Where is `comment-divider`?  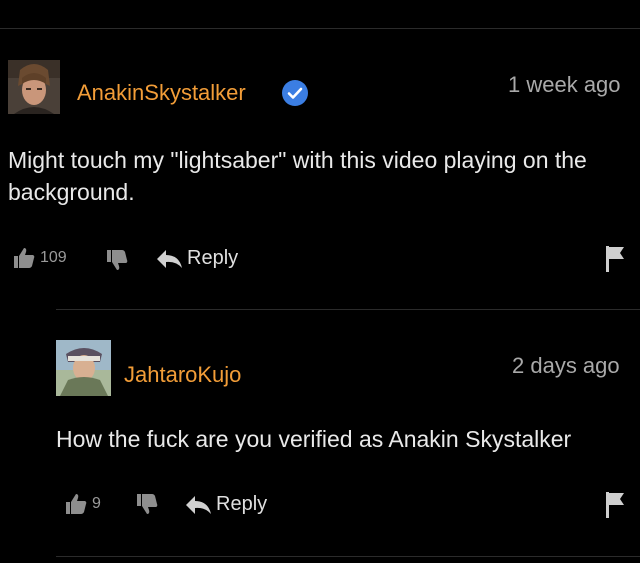
comment-divider is located at coordinates (348, 309).